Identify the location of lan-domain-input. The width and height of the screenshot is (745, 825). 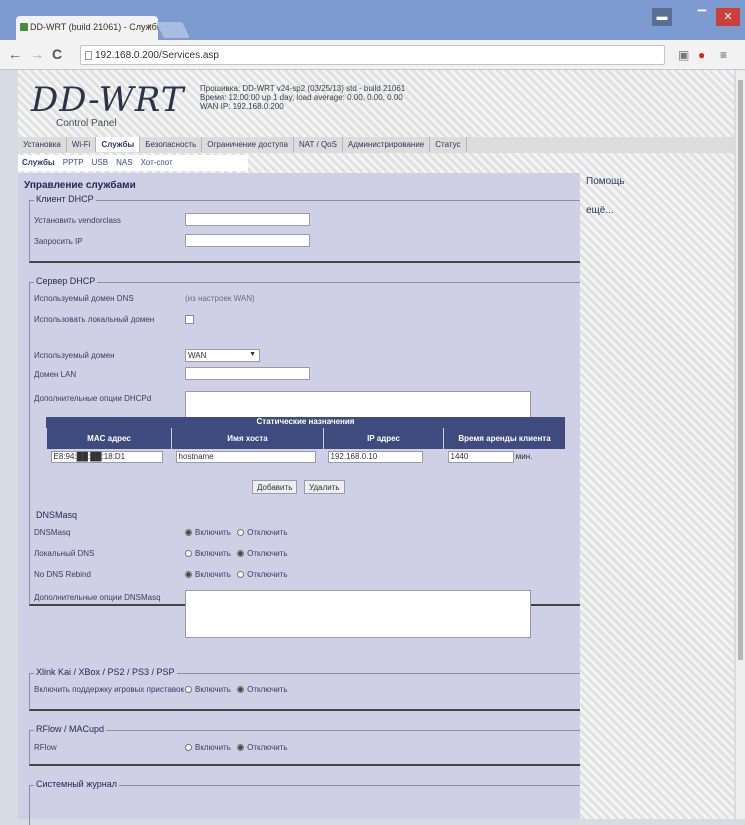
(247, 373).